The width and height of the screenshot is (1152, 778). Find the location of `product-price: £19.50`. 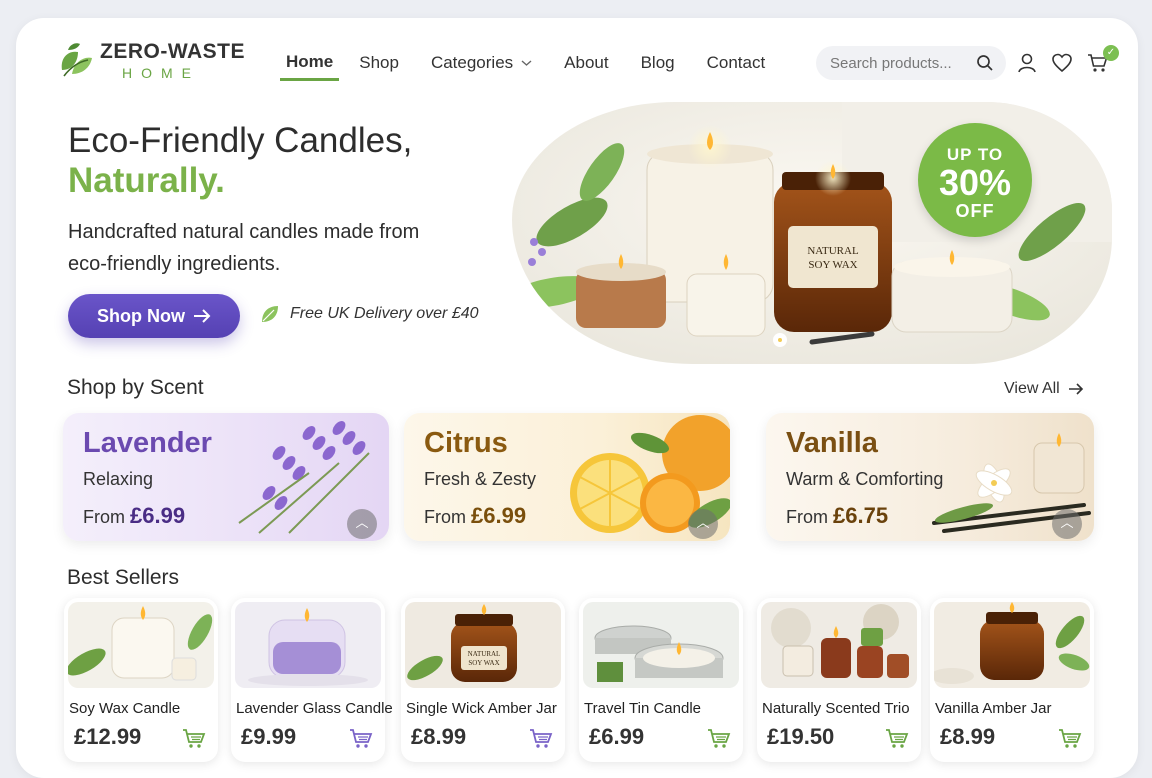

product-price: £19.50 is located at coordinates (801, 736).